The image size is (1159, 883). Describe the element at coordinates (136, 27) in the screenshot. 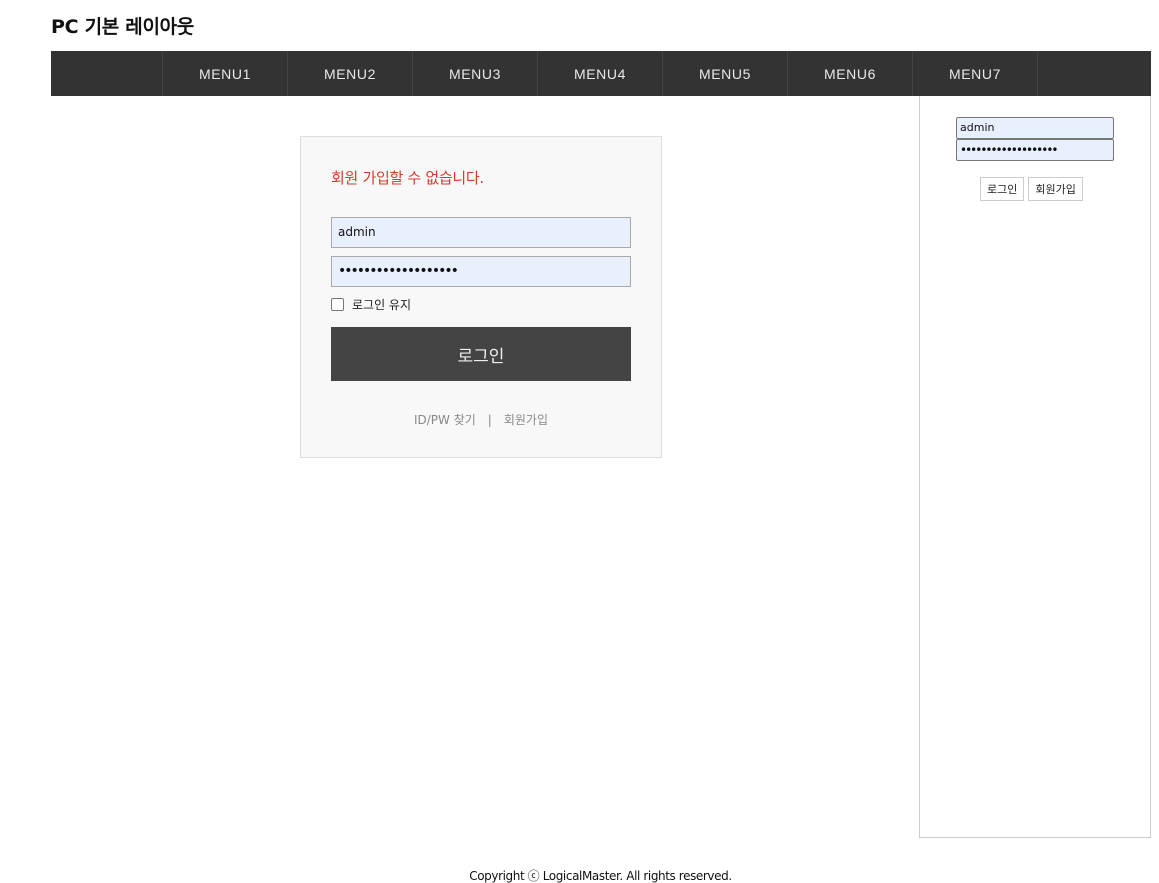

I see `site-title-rest: 기본 레이아웃` at that location.